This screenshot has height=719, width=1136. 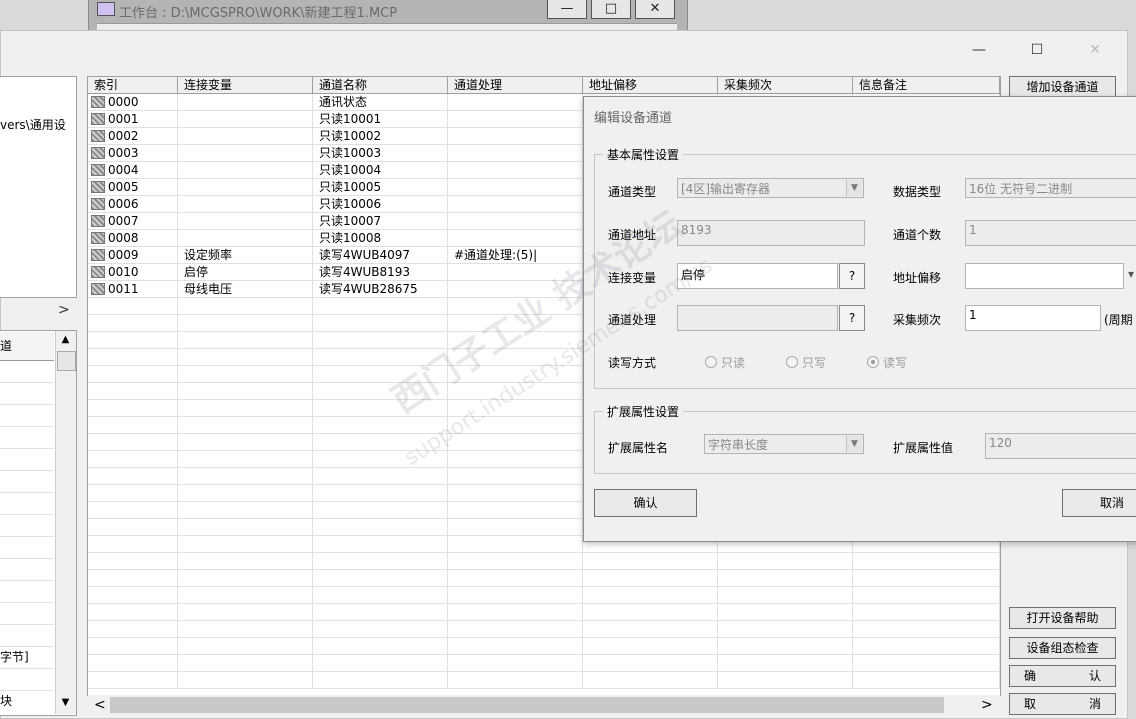 What do you see at coordinates (725, 362) in the screenshot?
I see `radio-read-only: 只读` at bounding box center [725, 362].